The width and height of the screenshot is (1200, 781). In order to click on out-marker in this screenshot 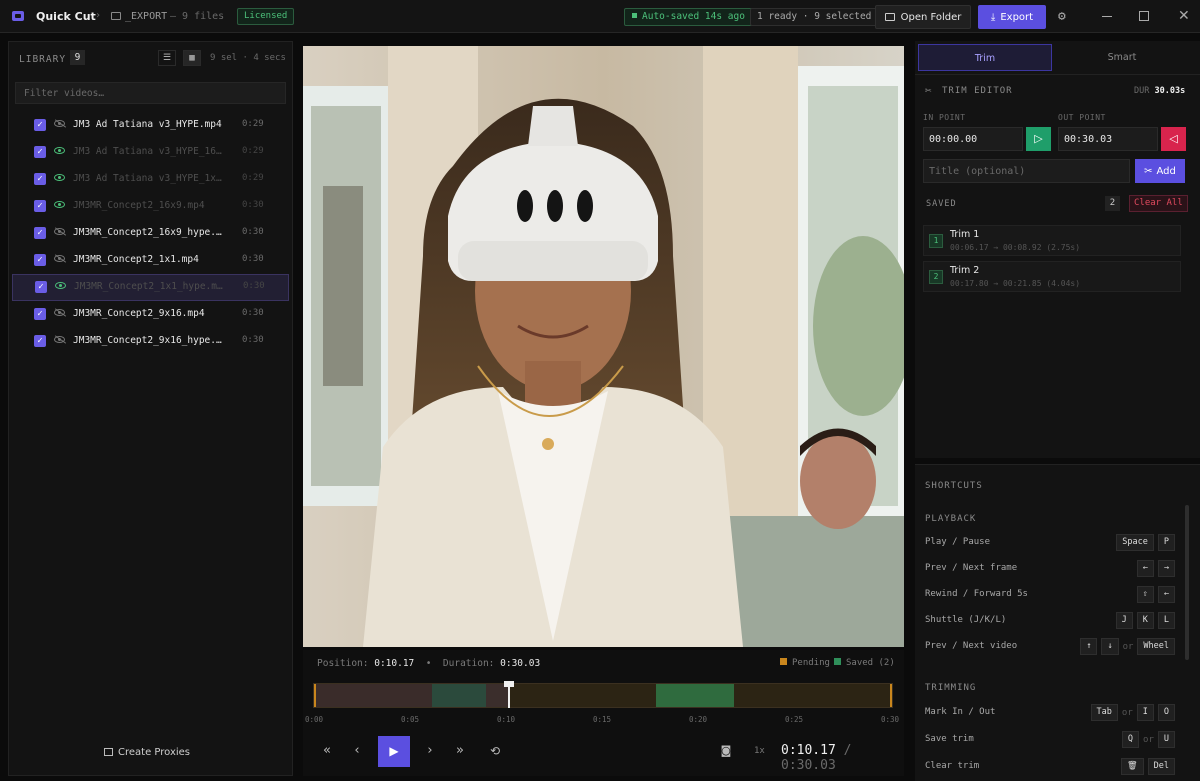, I will do `click(891, 695)`.